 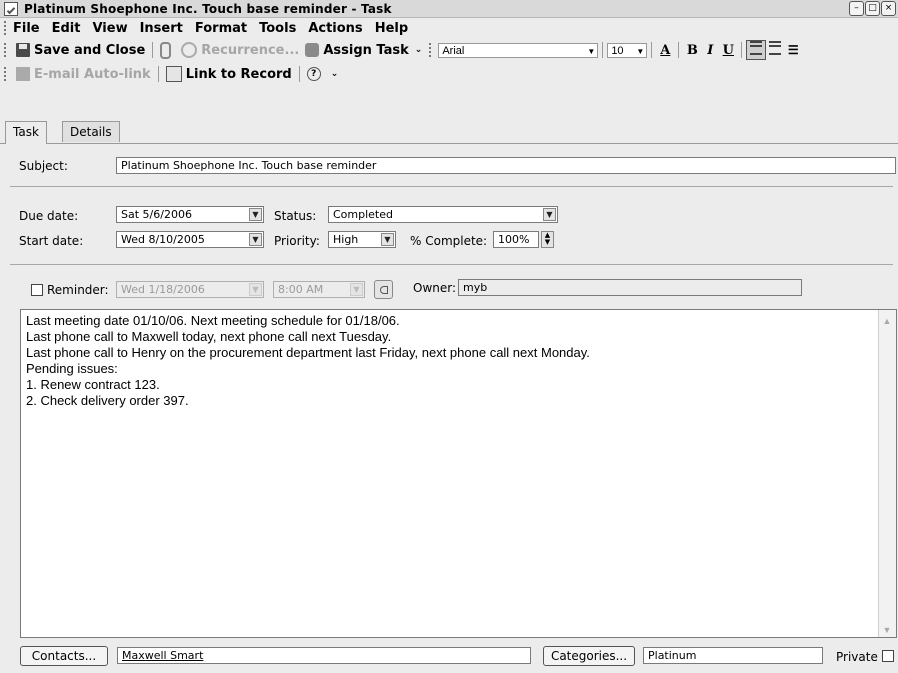 What do you see at coordinates (163, 289) in the screenshot?
I see `reminder-date-value: Wed 1/18/2006` at bounding box center [163, 289].